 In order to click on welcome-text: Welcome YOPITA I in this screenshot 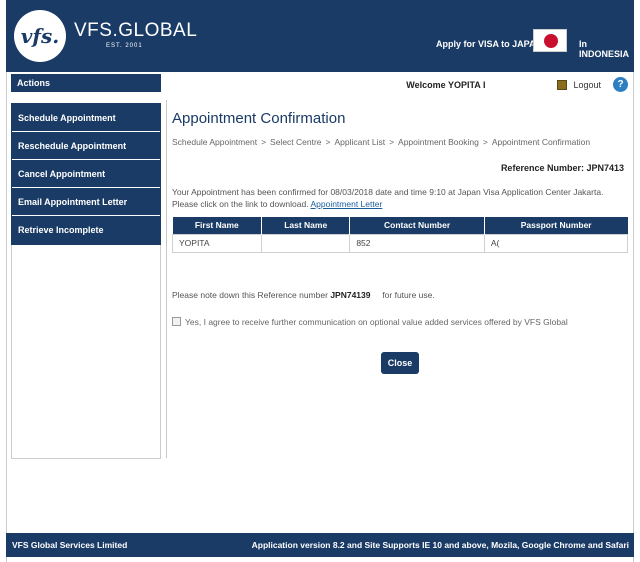, I will do `click(446, 84)`.